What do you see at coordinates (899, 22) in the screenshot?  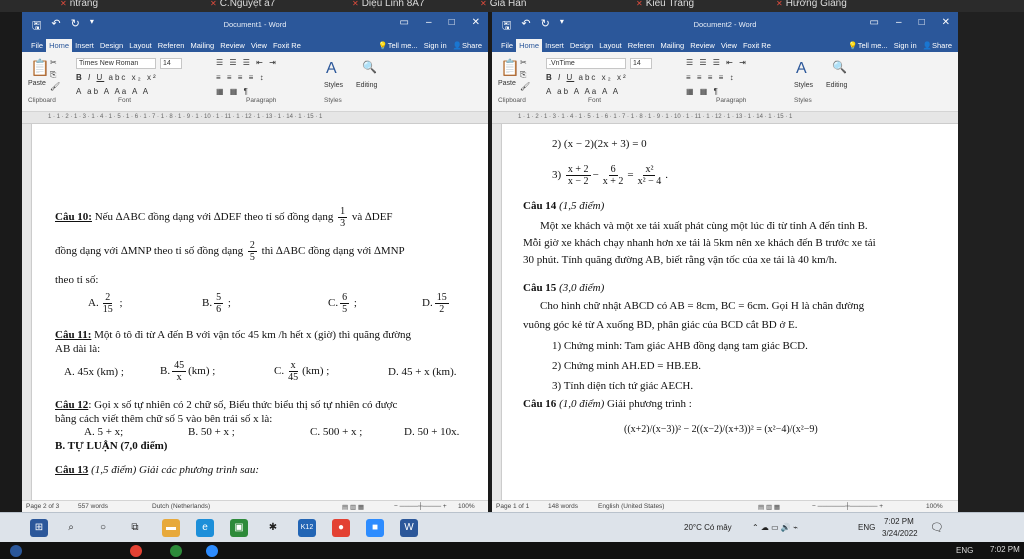 I see `minimize-button: –` at bounding box center [899, 22].